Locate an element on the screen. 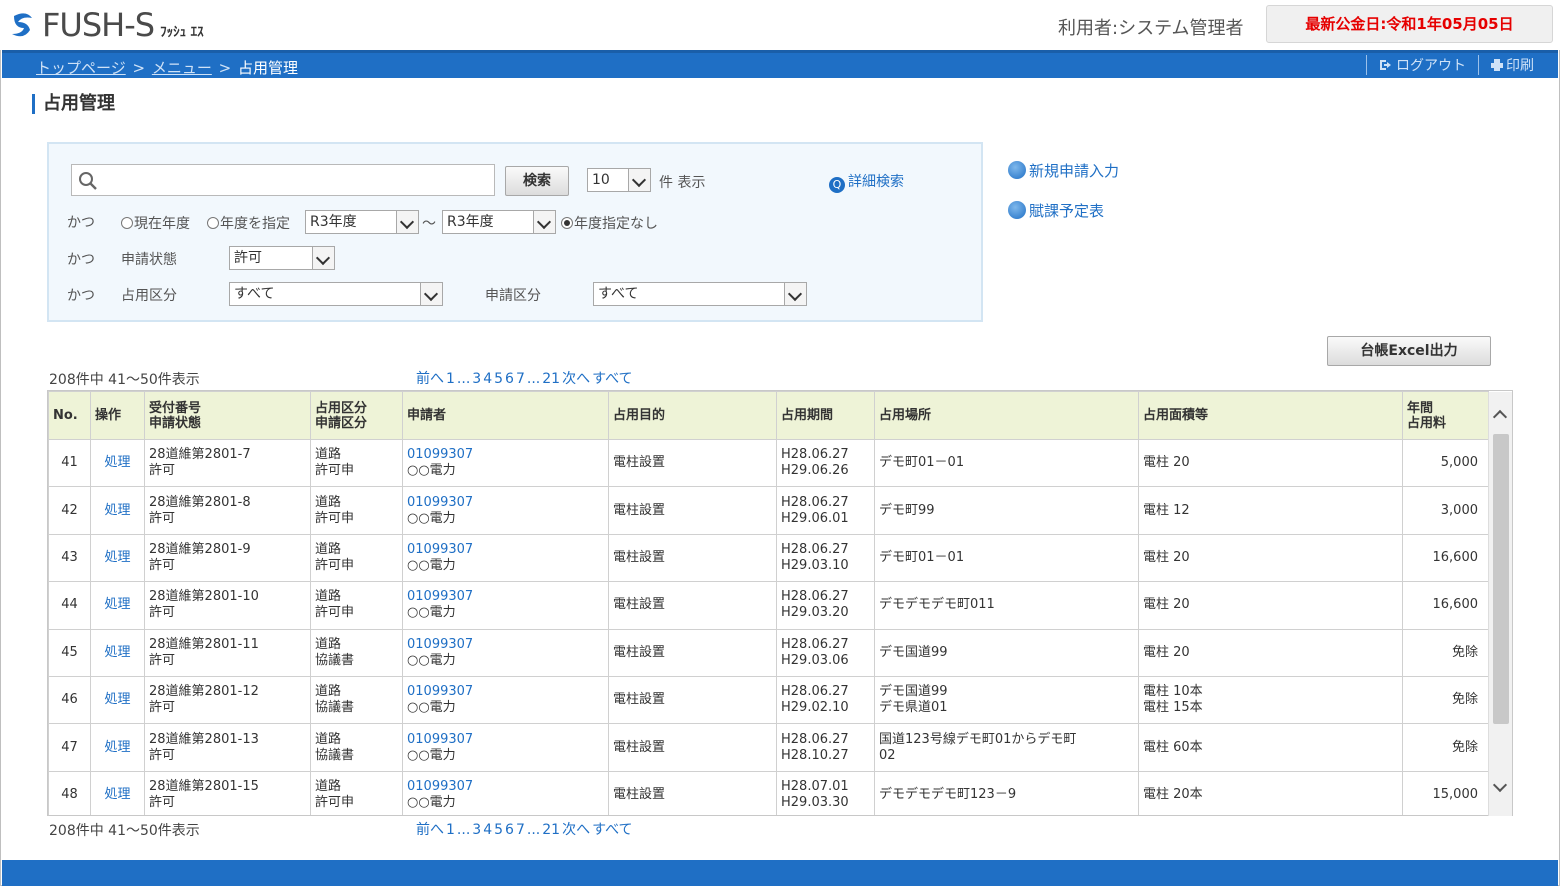  apply-type-value: すべて is located at coordinates (618, 294).